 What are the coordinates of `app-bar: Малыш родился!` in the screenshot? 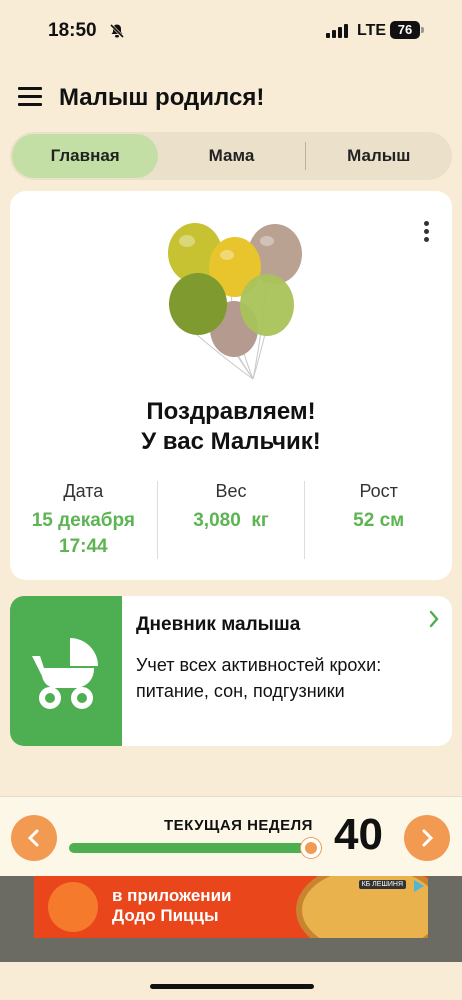 It's located at (231, 98).